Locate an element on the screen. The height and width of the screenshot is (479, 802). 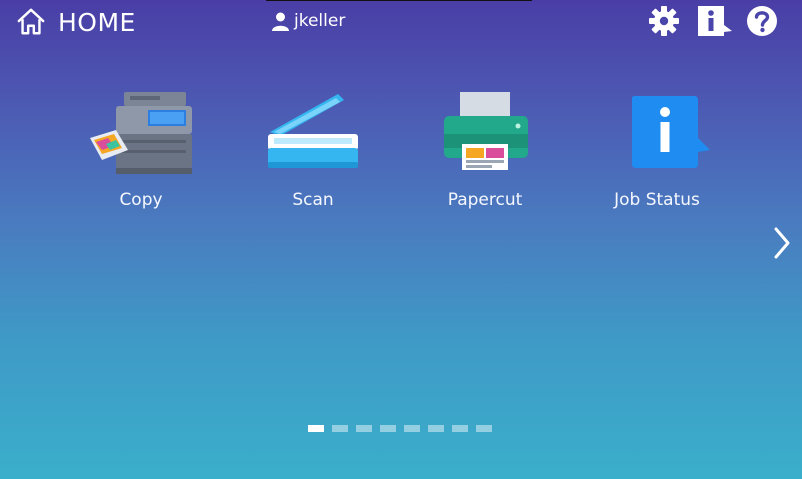
top-bar: HOME jkeller is located at coordinates (401, 22).